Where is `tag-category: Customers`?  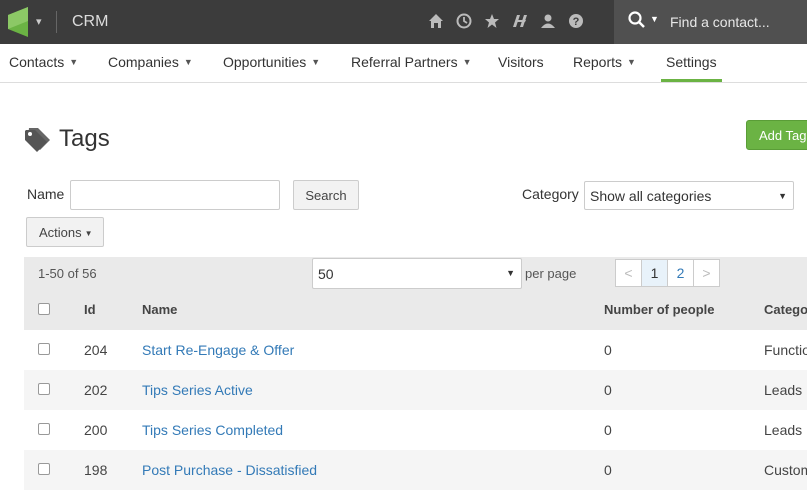
tag-category: Customers is located at coordinates (785, 470).